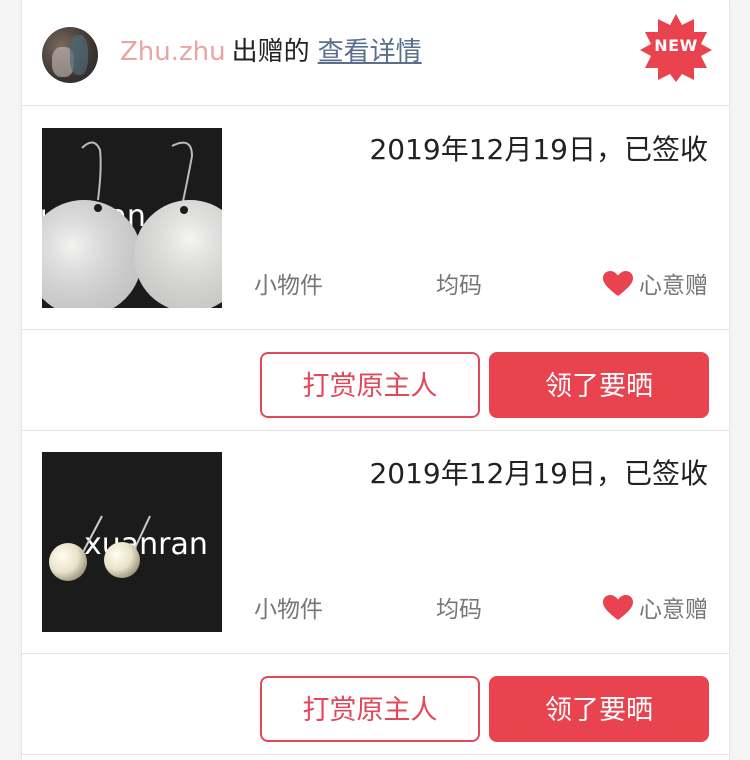 Image resolution: width=750 pixels, height=760 pixels. I want to click on gave-label: 出赠的, so click(270, 52).